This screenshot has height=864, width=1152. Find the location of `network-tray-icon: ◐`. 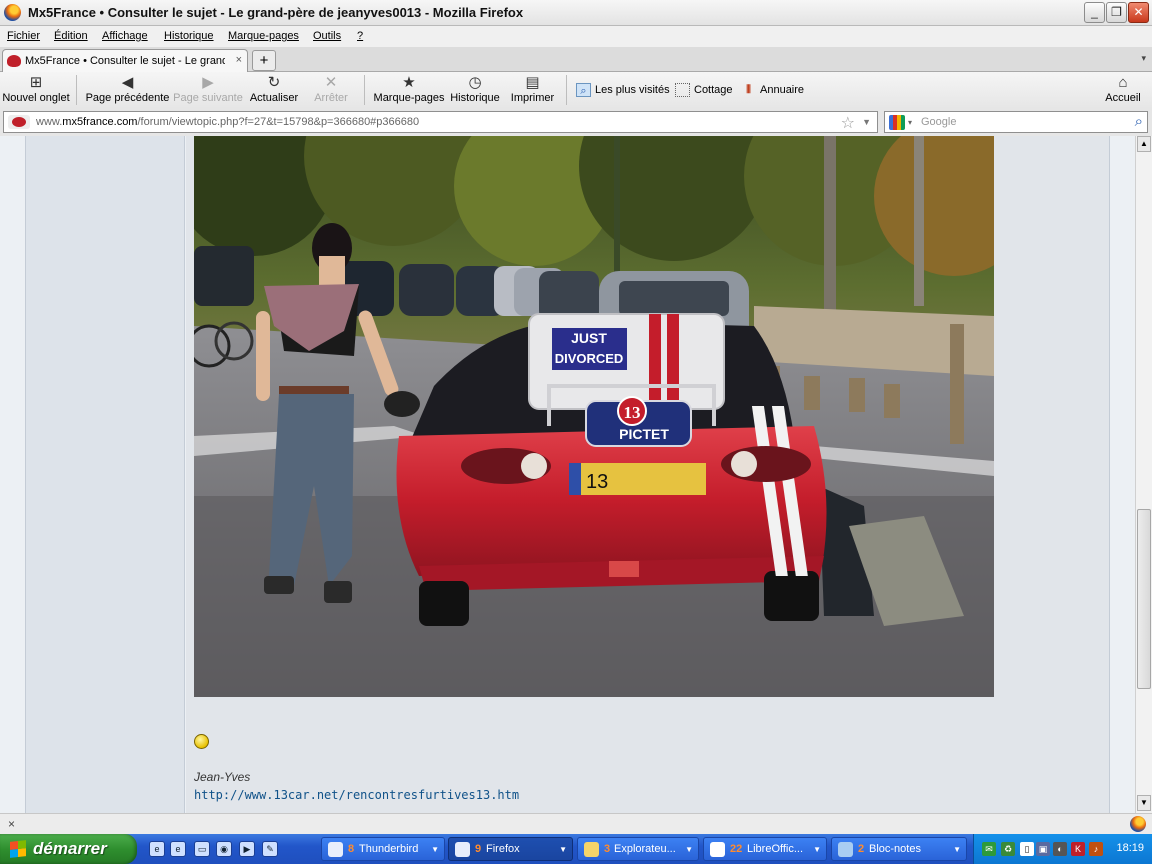

network-tray-icon: ◐ is located at coordinates (1060, 849).